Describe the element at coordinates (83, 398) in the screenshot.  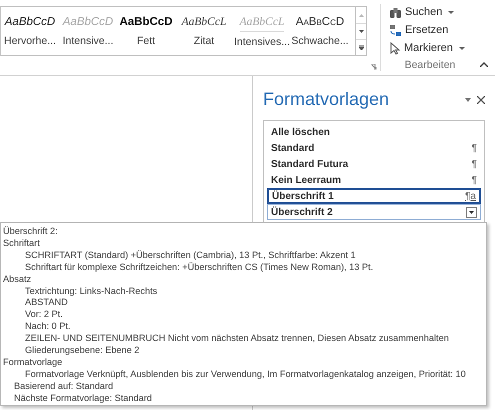
I see `tooltip-line: Nächste Formatvorlage: Standard` at that location.